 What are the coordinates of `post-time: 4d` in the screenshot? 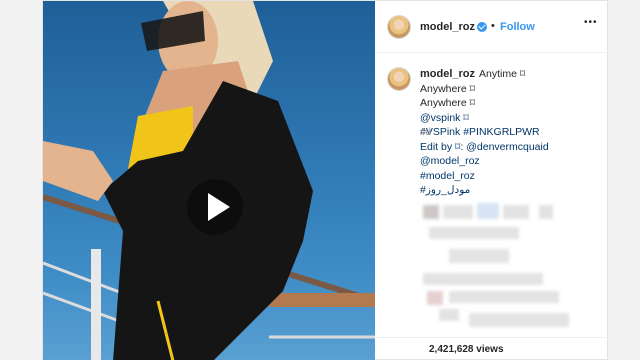 It's located at (425, 132).